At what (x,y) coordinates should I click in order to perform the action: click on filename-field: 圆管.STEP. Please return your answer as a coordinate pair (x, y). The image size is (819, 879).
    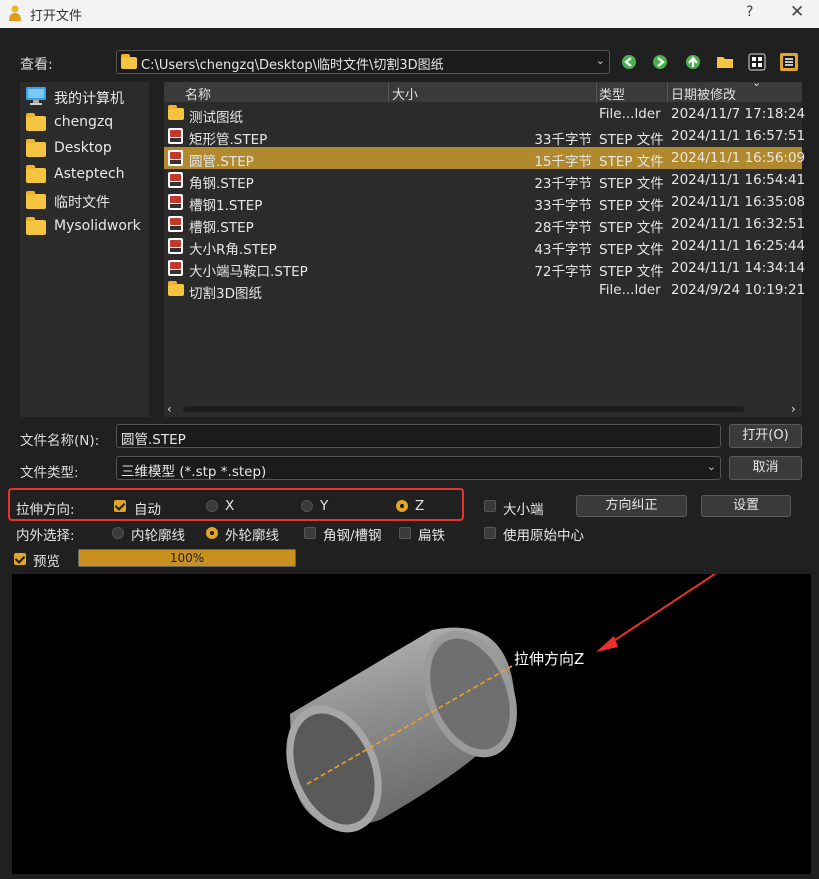
    Looking at the image, I should click on (418, 436).